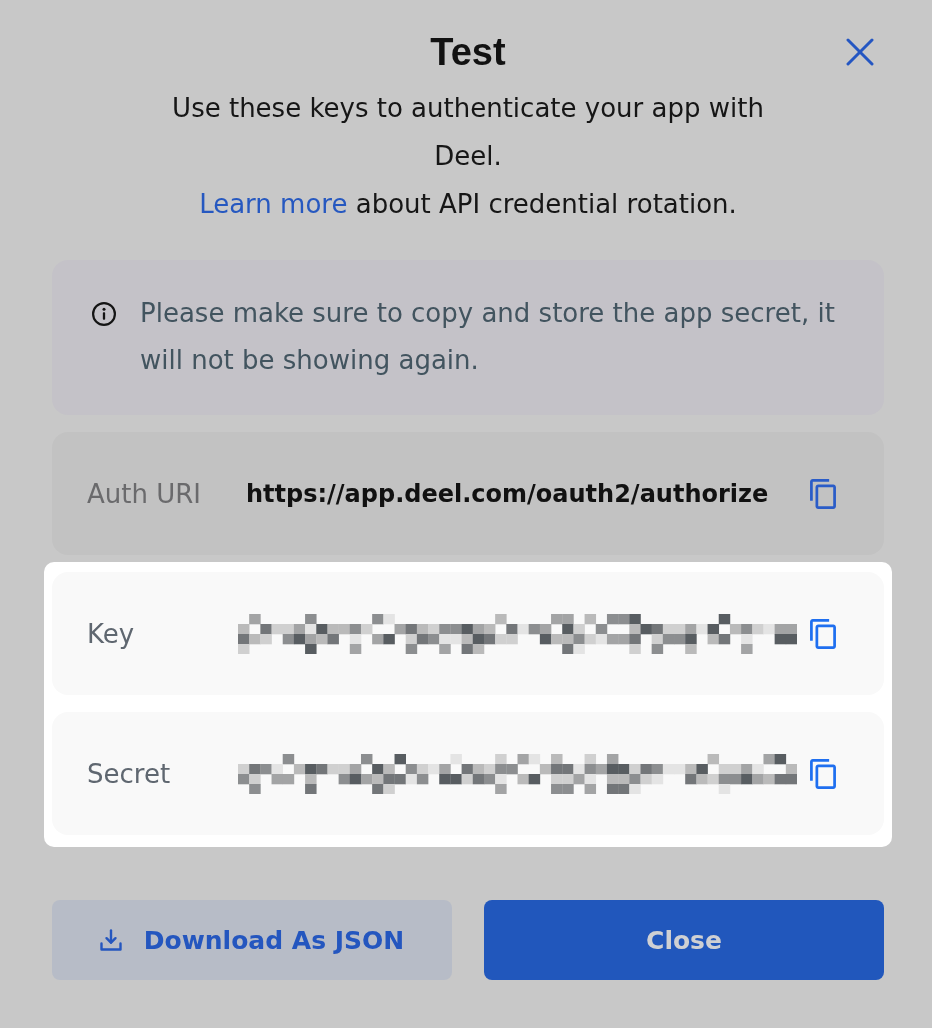 The height and width of the screenshot is (1028, 932). I want to click on field-label: Secret, so click(129, 773).